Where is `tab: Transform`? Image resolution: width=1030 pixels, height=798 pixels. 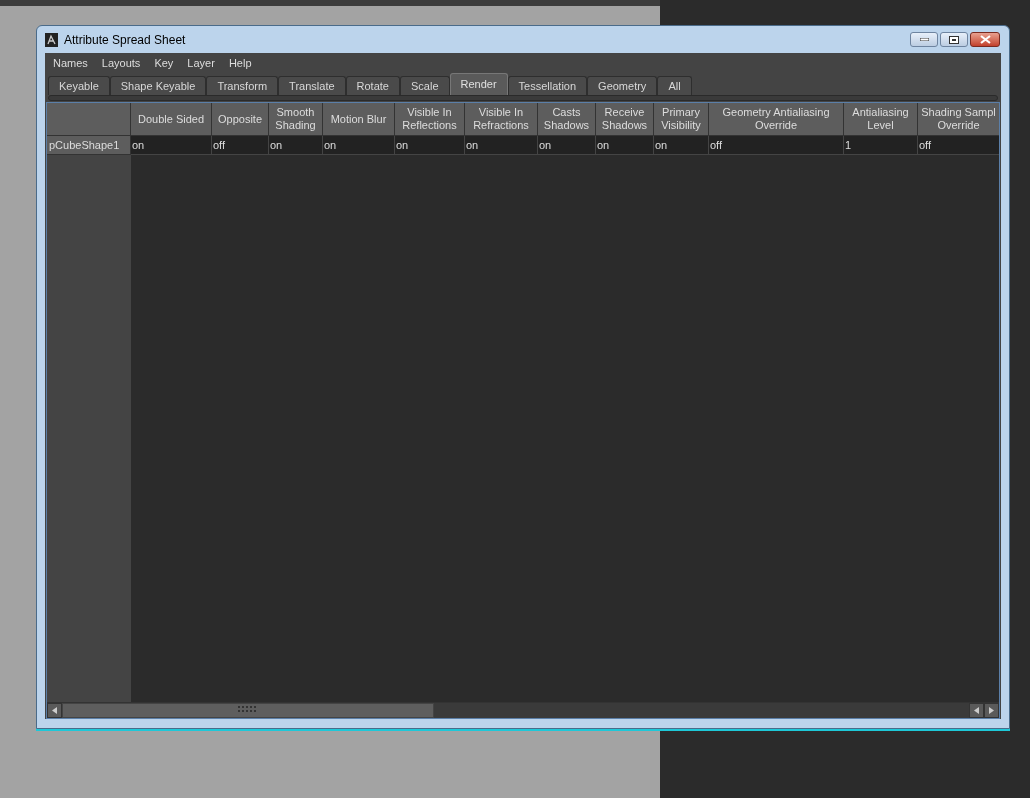 tab: Transform is located at coordinates (242, 85).